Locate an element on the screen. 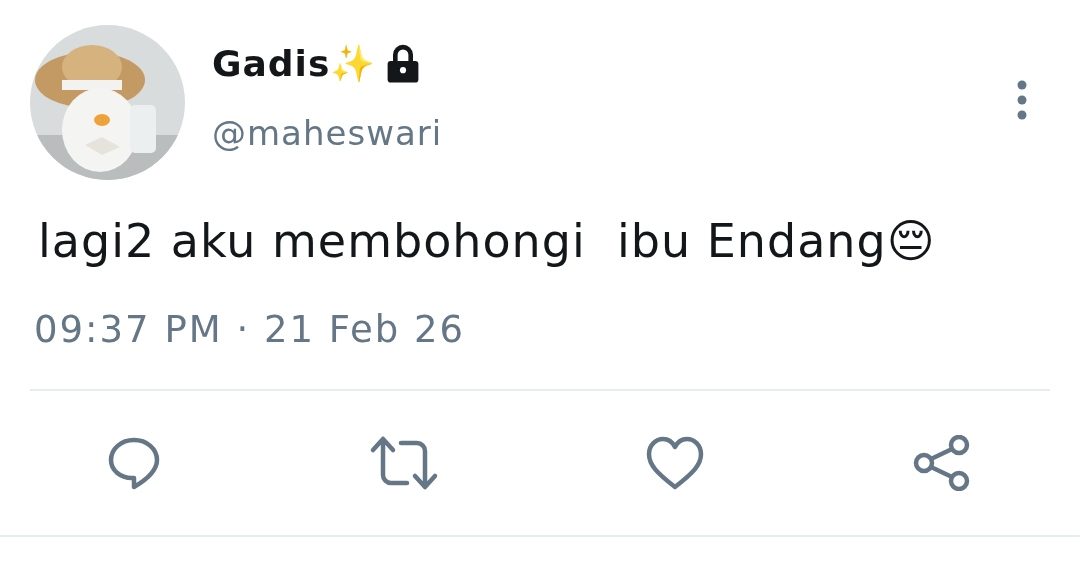 The height and width of the screenshot is (585, 1080). reply-icon is located at coordinates (134, 463).